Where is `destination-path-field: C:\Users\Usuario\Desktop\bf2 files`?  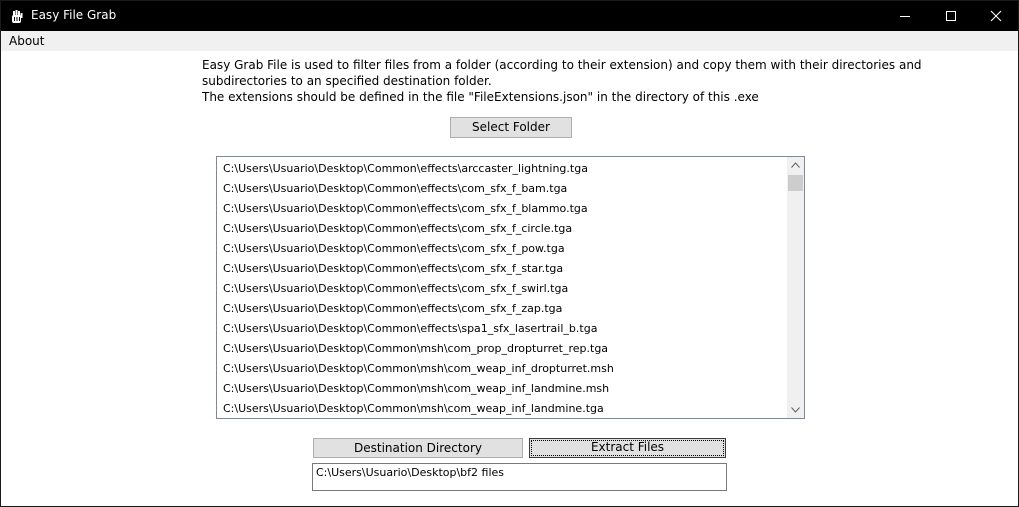 destination-path-field: C:\Users\Usuario\Desktop\bf2 files is located at coordinates (519, 477).